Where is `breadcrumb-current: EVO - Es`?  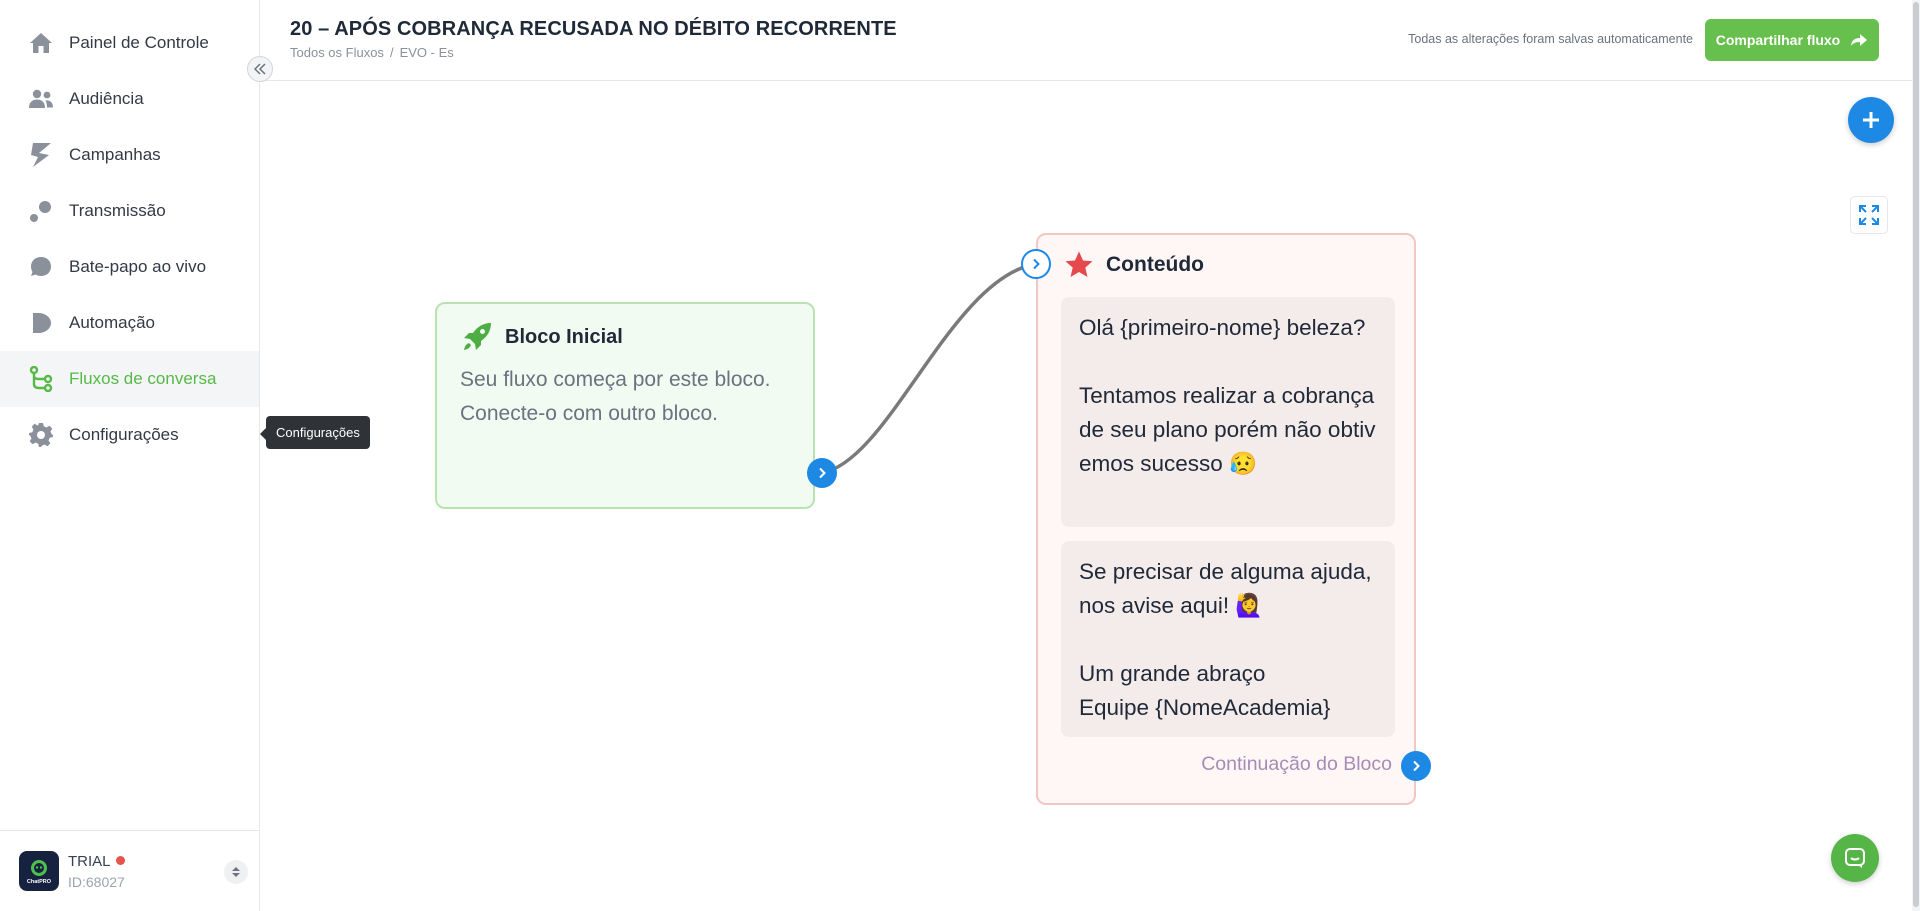 breadcrumb-current: EVO - Es is located at coordinates (426, 52).